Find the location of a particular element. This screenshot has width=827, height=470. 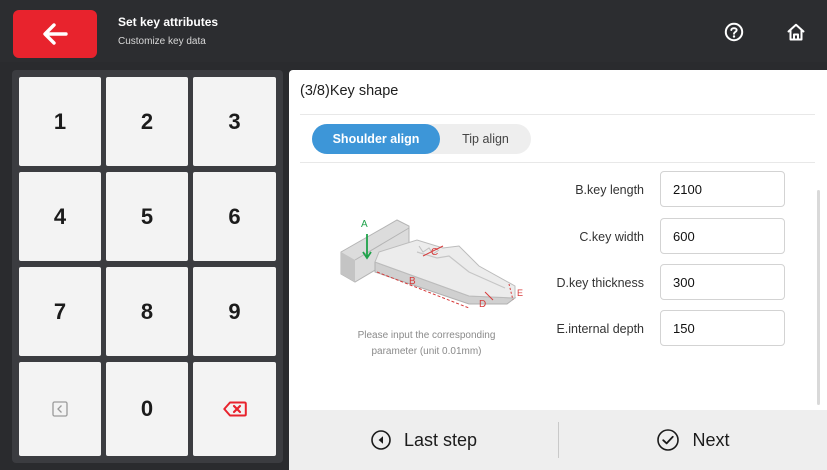

panel-scrollbar is located at coordinates (818, 297).